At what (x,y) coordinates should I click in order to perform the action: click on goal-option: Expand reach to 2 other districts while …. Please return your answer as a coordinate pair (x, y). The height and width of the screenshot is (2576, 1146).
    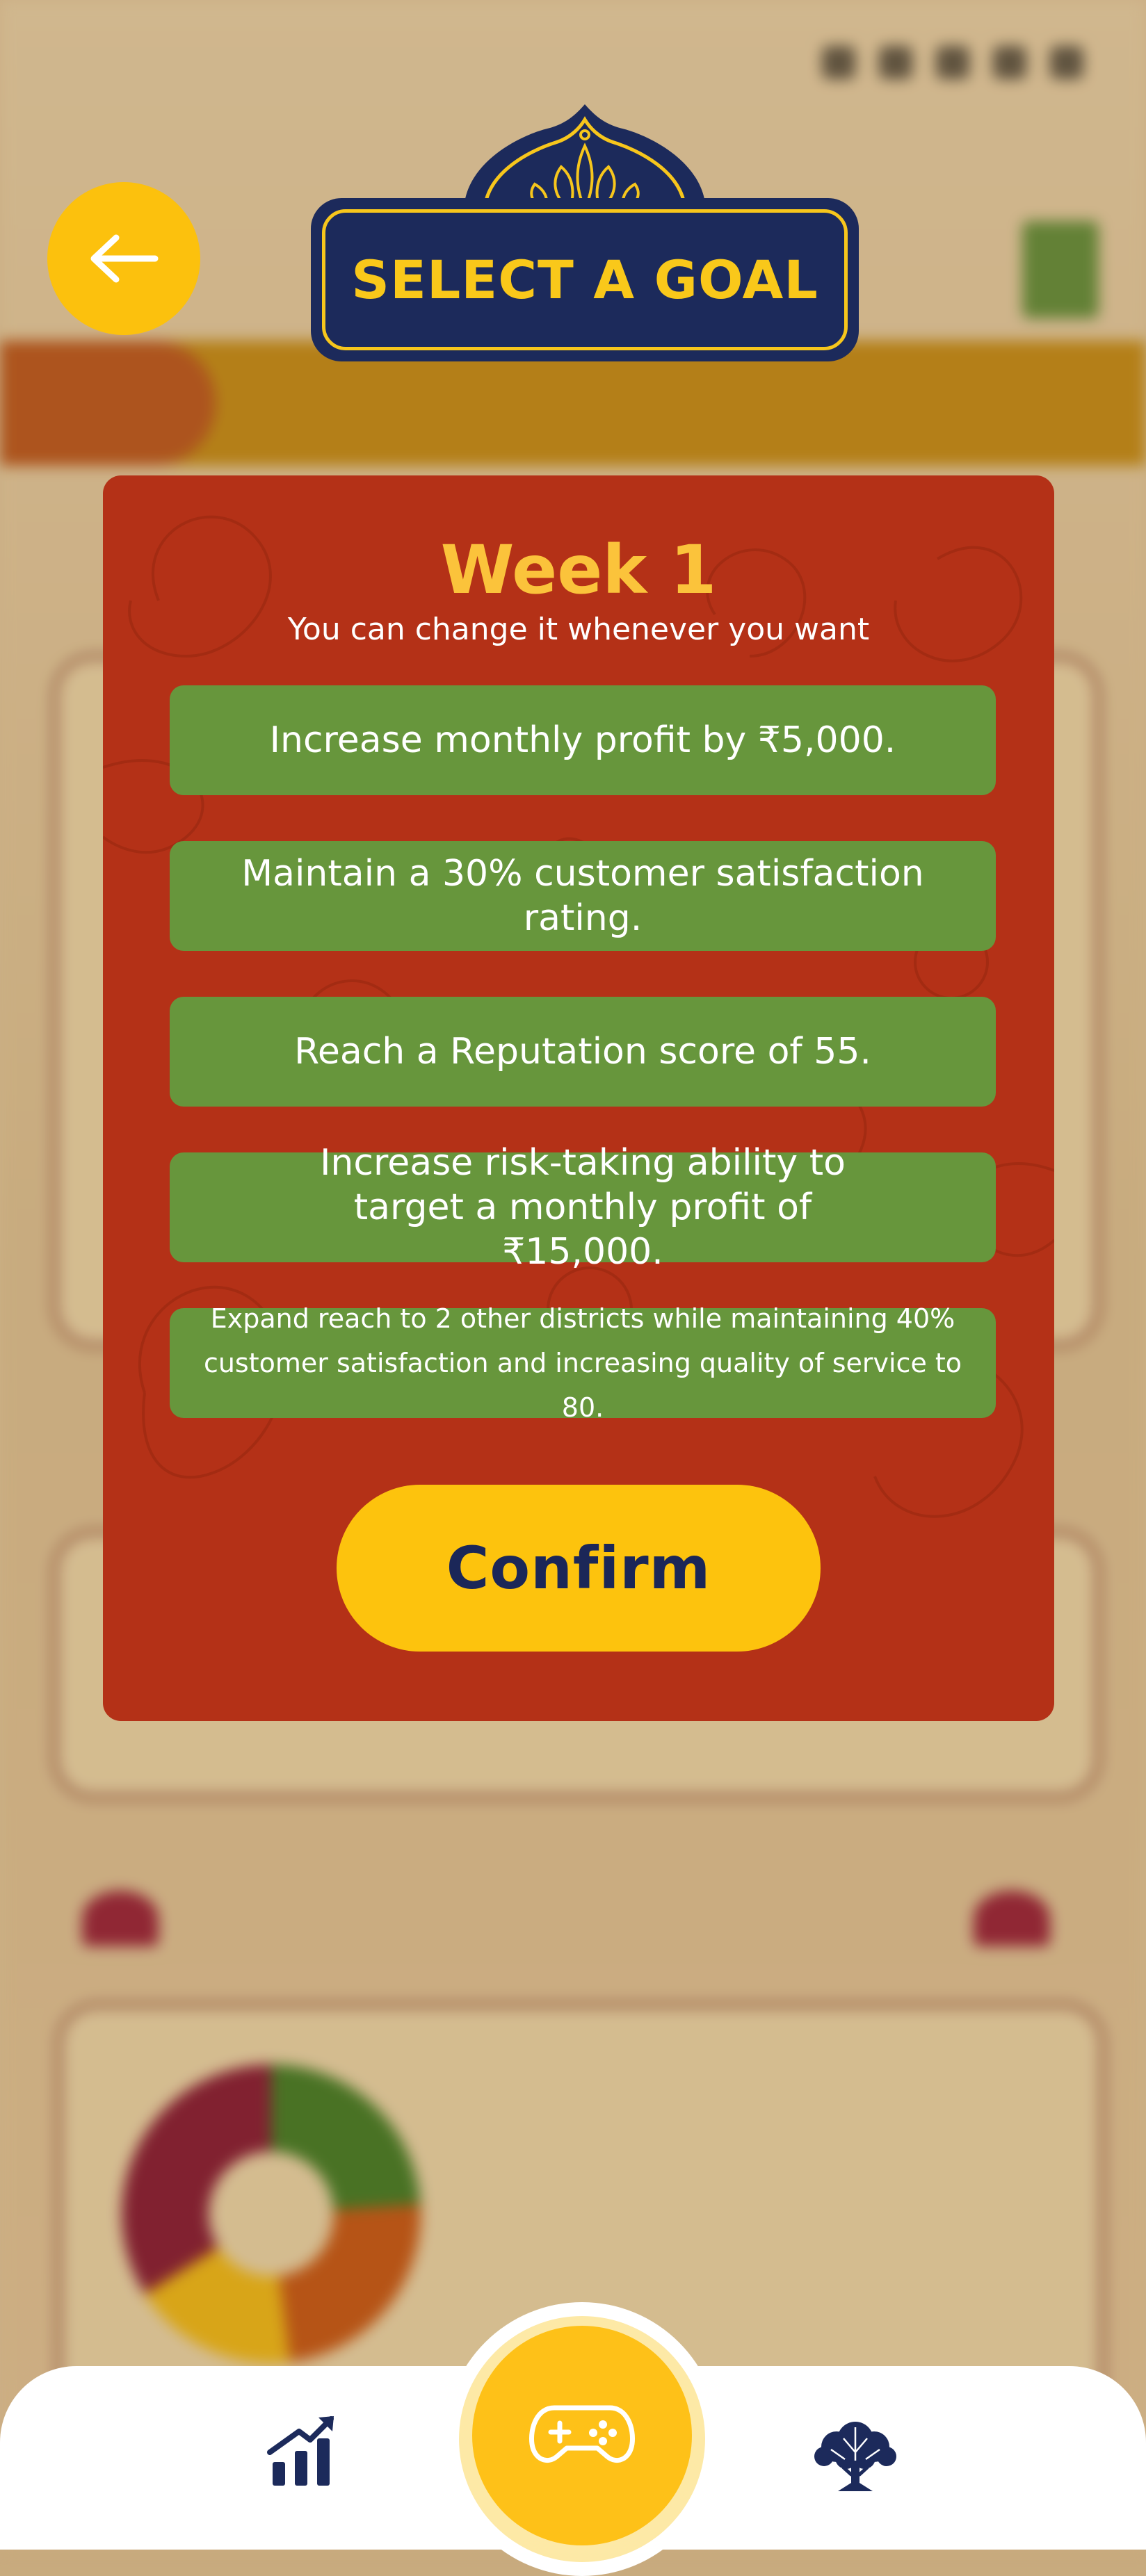
    Looking at the image, I should click on (583, 1363).